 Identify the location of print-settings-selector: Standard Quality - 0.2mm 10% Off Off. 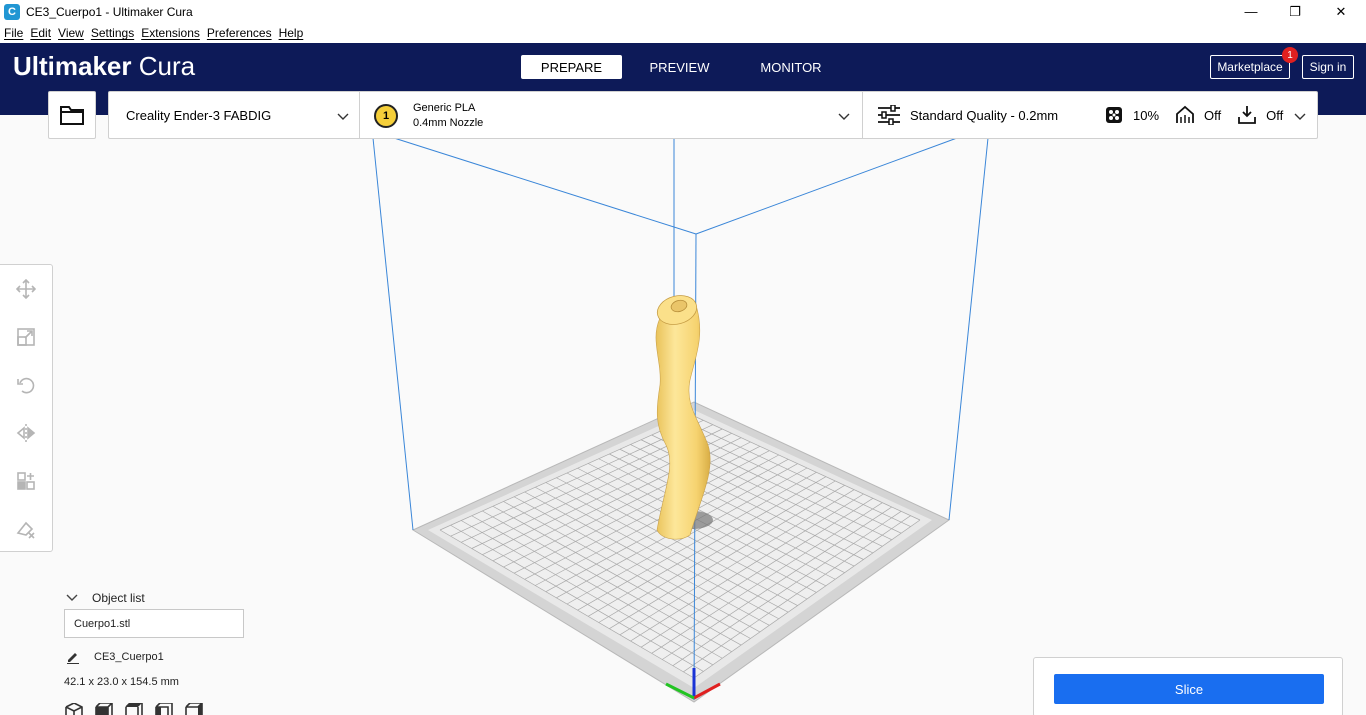
(1090, 115).